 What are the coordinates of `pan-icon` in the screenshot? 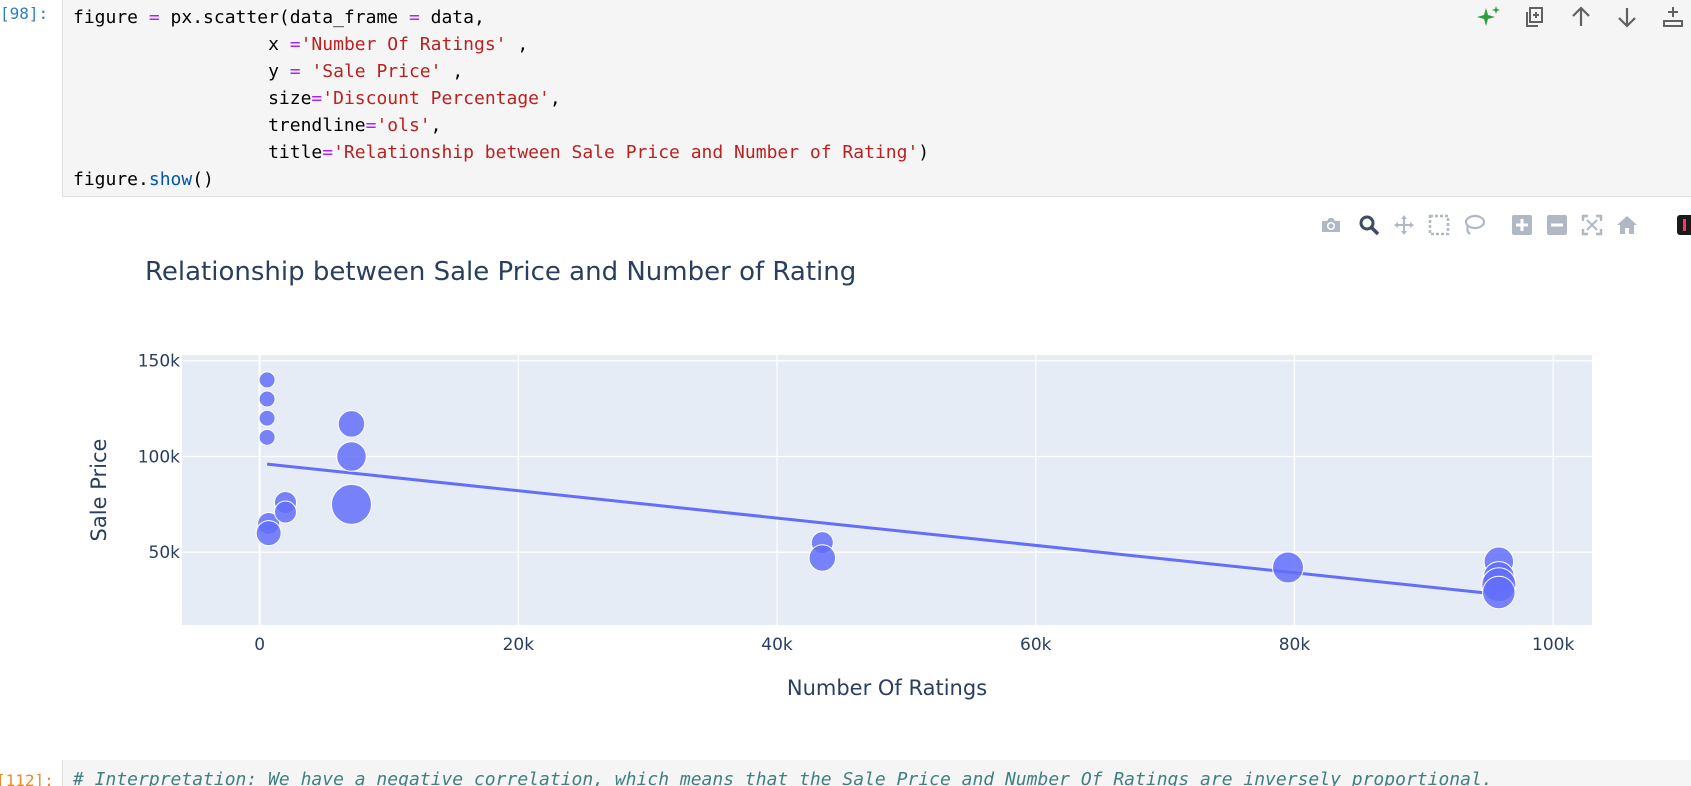 It's located at (1404, 225).